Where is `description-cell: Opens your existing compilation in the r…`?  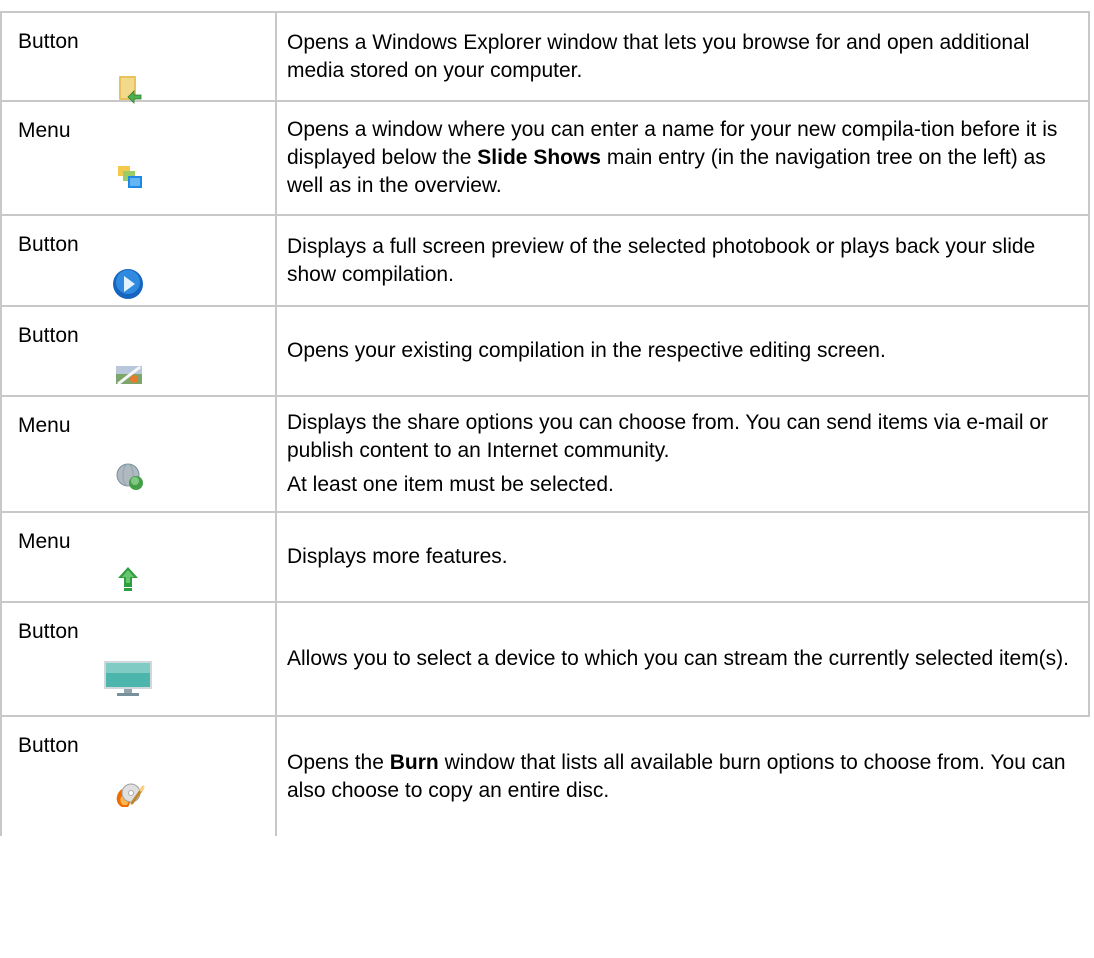 description-cell: Opens your existing compilation in the r… is located at coordinates (683, 350).